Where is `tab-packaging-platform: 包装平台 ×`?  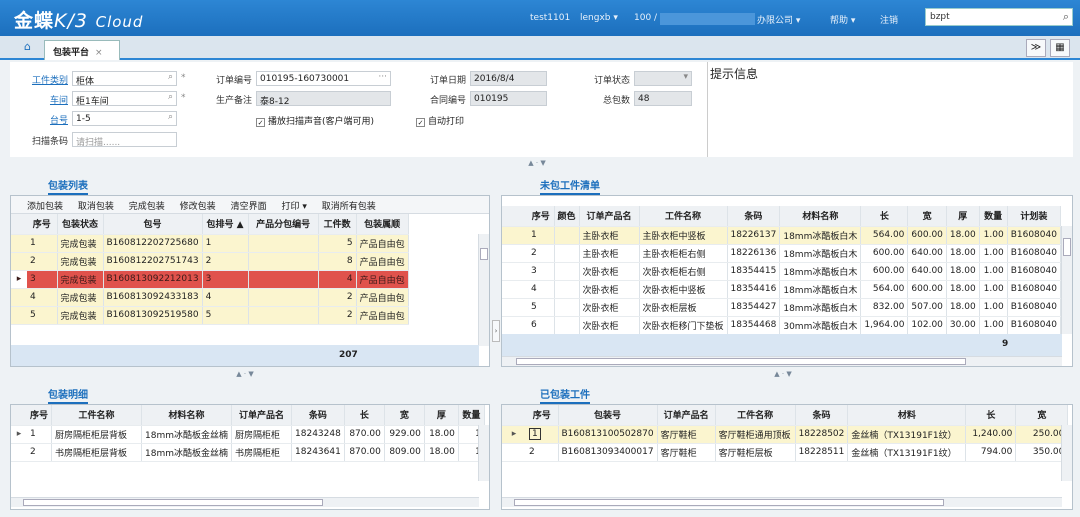 tab-packaging-platform: 包装平台 × is located at coordinates (82, 50).